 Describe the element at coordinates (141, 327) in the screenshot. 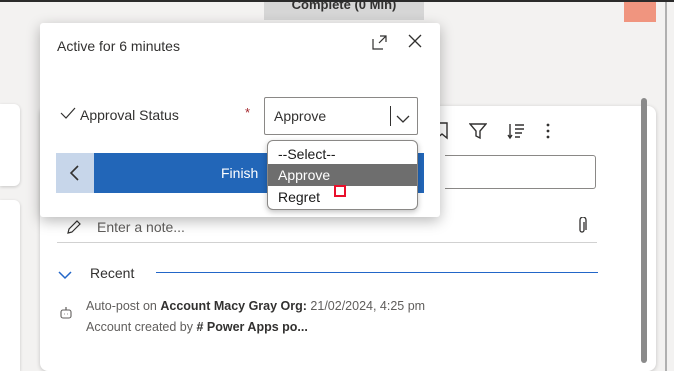

I see `post-detail-prefix: Account created by` at that location.